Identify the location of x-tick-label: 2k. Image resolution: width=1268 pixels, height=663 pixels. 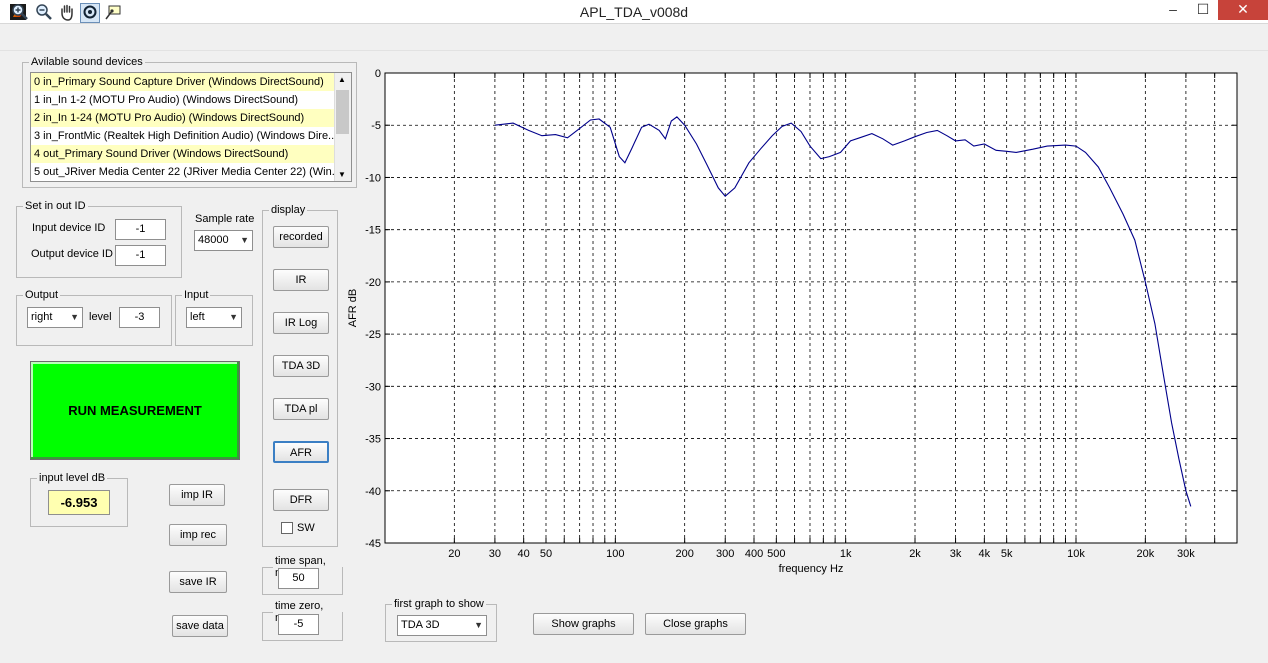
(915, 554).